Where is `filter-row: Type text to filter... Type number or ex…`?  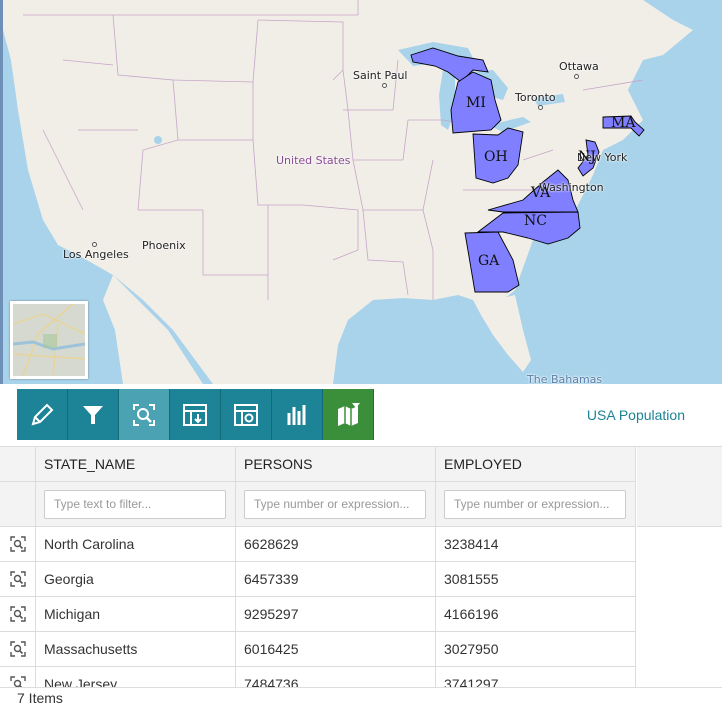 filter-row: Type text to filter... Type number or ex… is located at coordinates (318, 504).